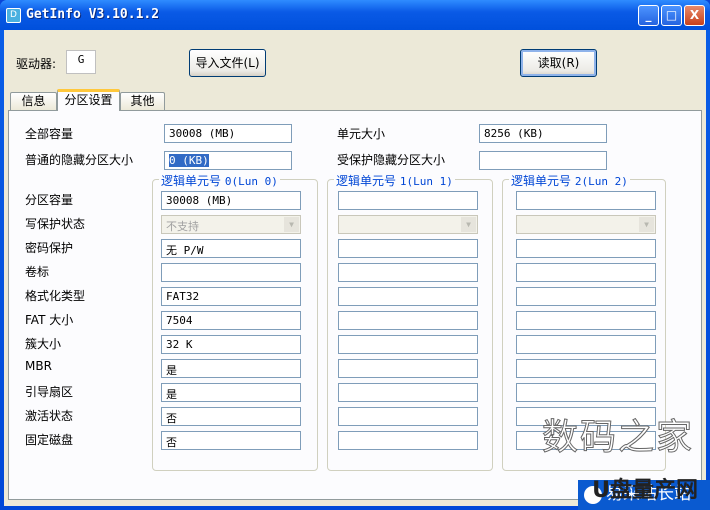  Describe the element at coordinates (49, 320) in the screenshot. I see `row-label: FAT 大小` at that location.